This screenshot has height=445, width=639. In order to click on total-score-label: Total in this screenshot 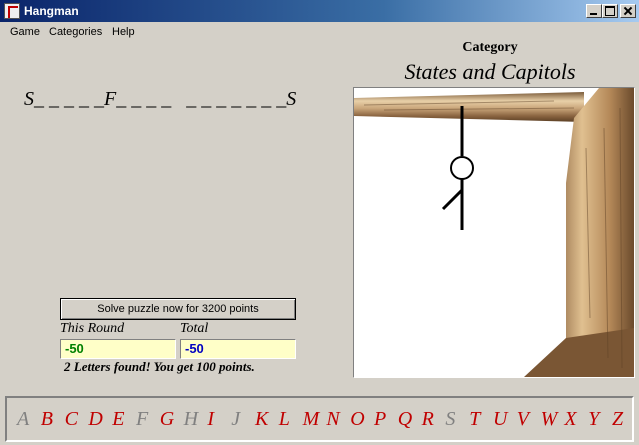, I will do `click(194, 328)`.